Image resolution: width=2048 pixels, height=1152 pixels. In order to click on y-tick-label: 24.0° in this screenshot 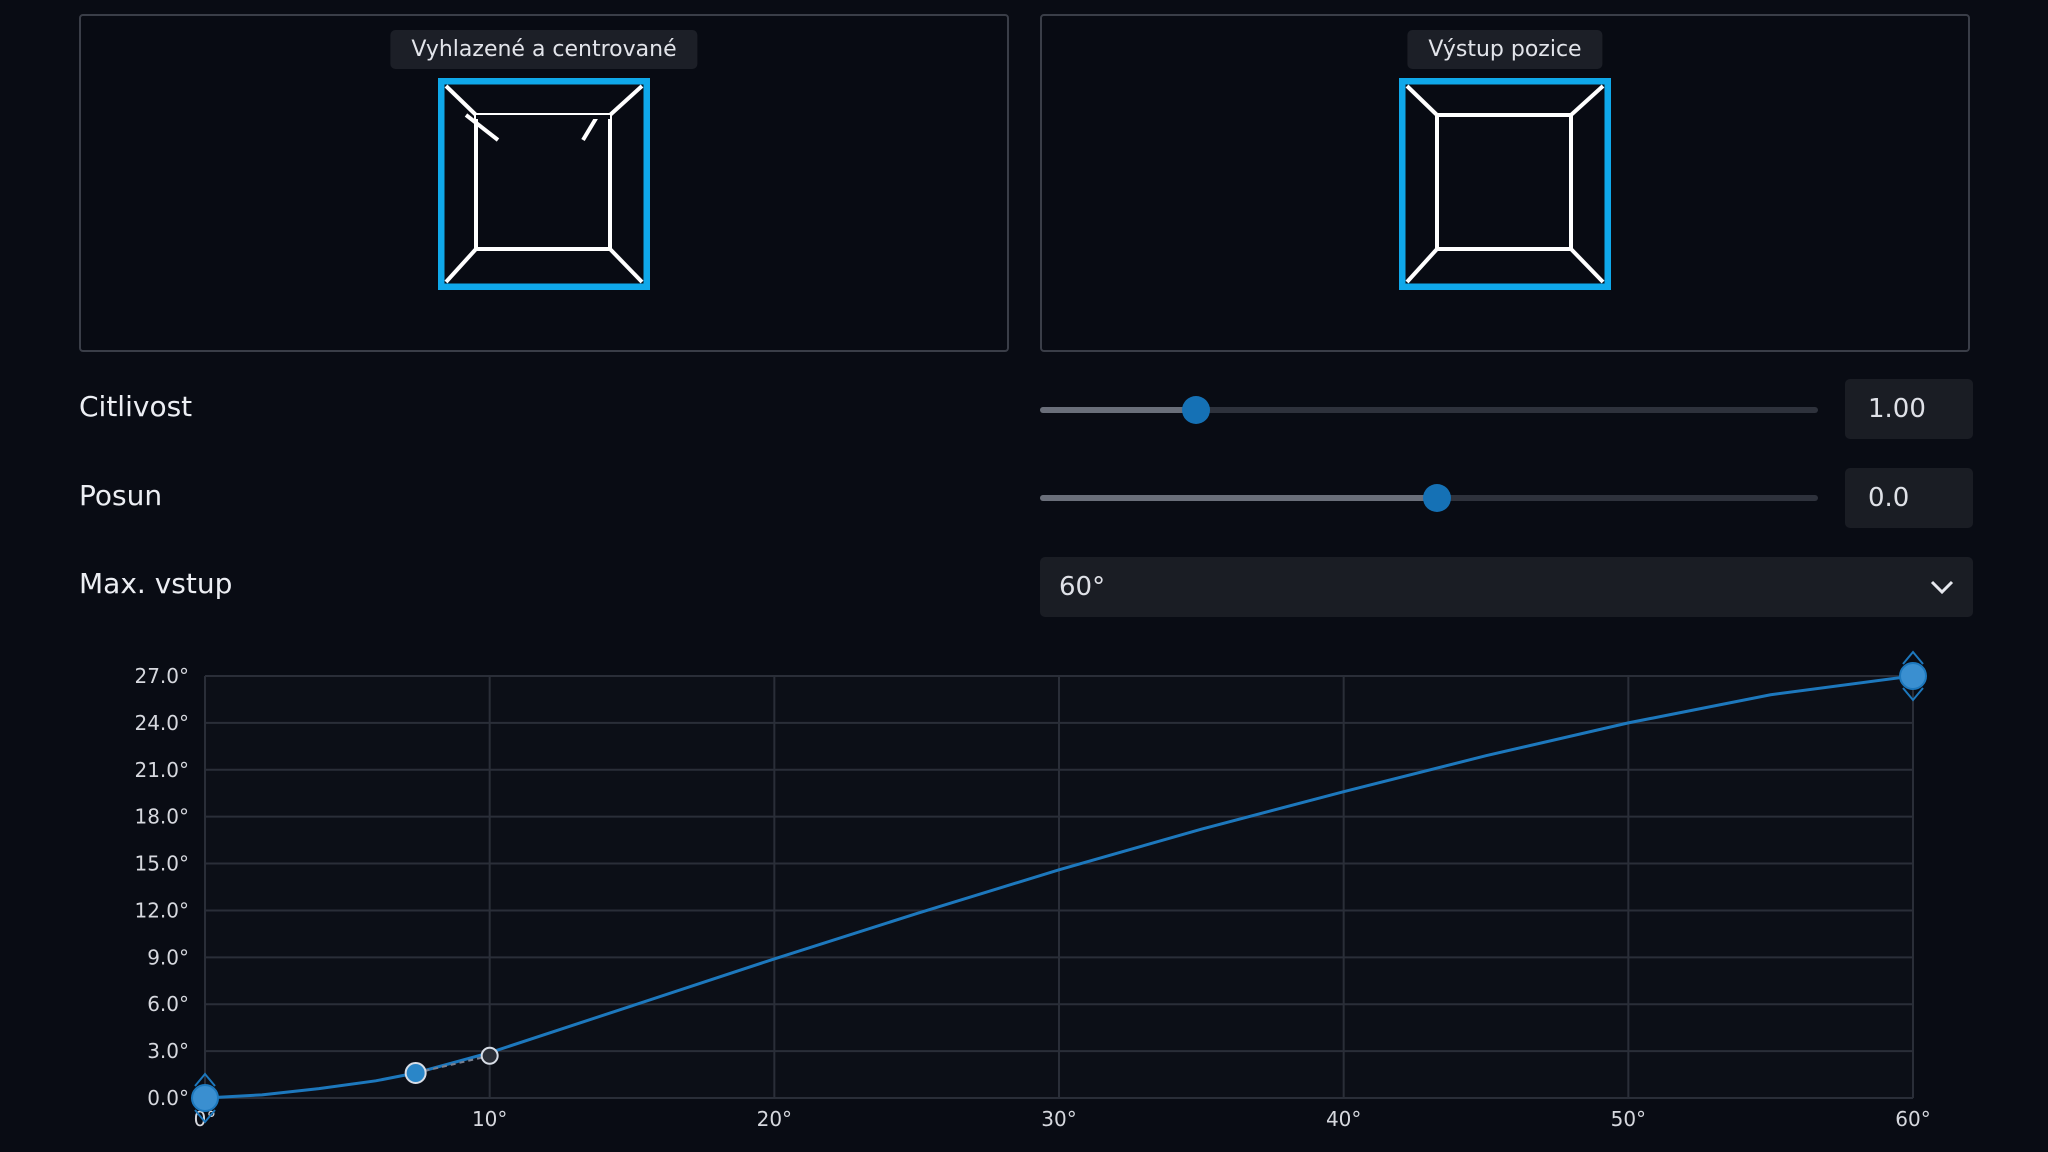, I will do `click(161, 723)`.